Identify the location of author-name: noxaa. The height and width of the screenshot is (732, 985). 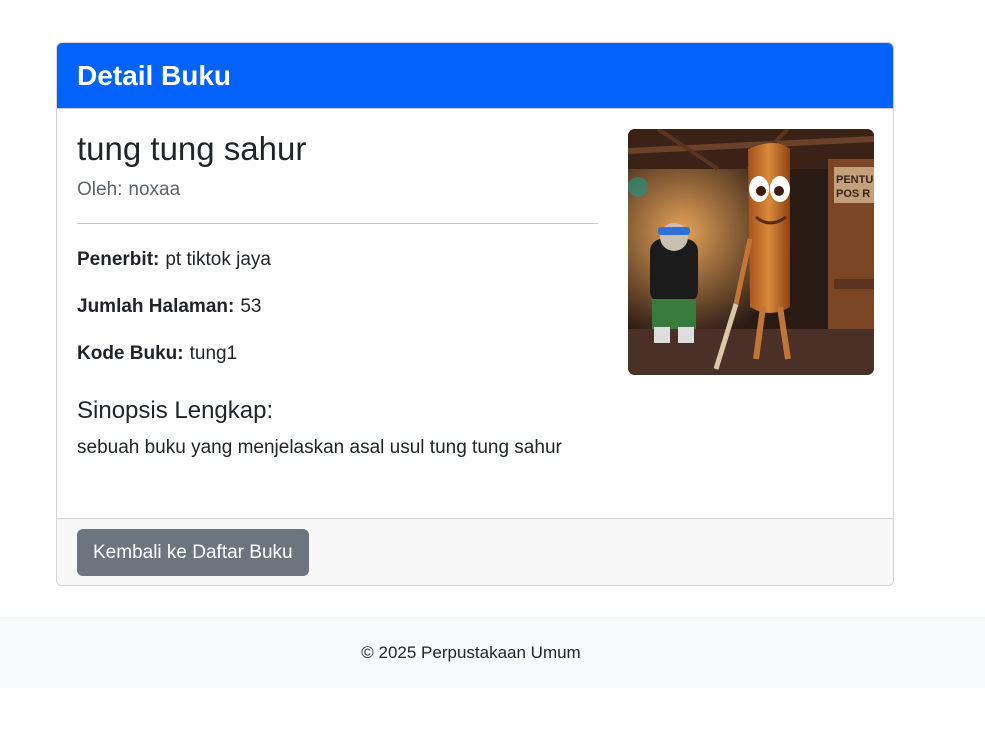
(154, 189).